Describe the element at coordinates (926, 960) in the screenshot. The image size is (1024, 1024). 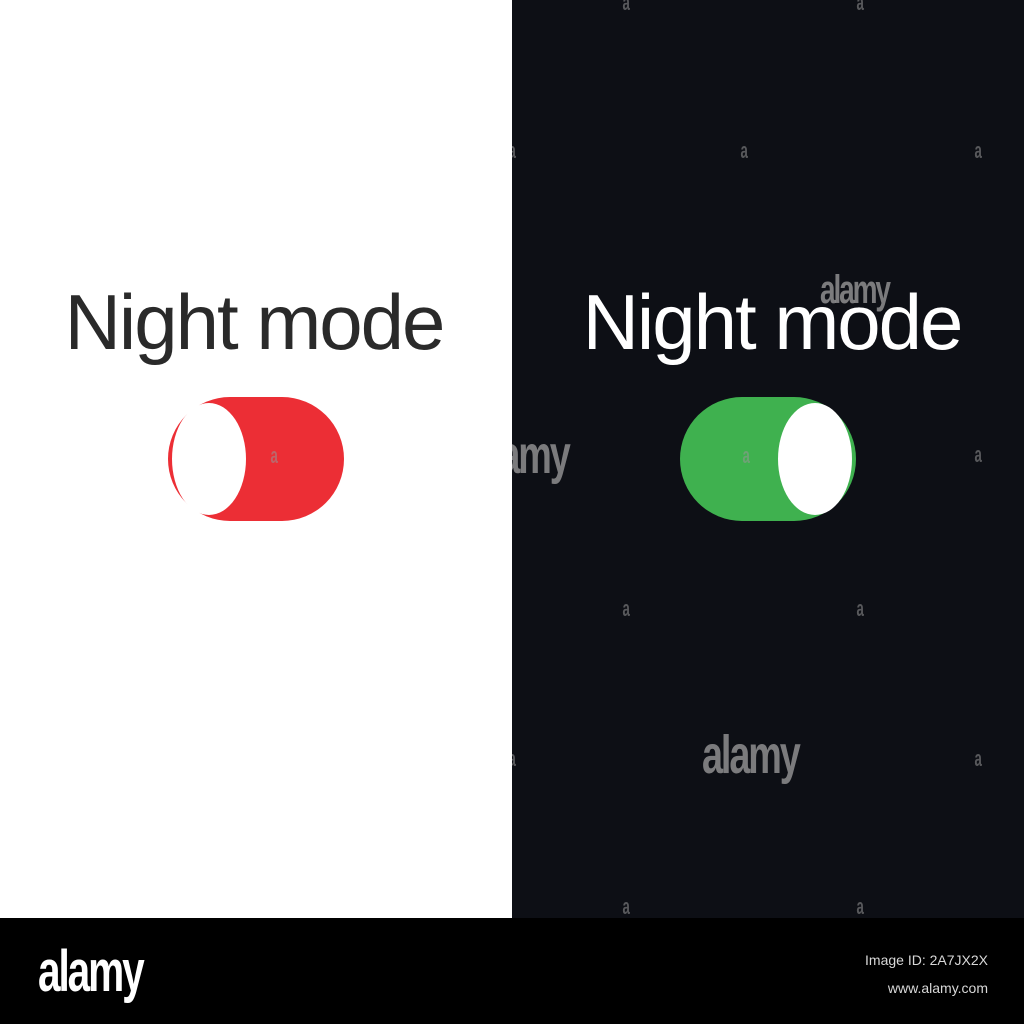
I see `image-id: Image ID: 2A7JX2X` at that location.